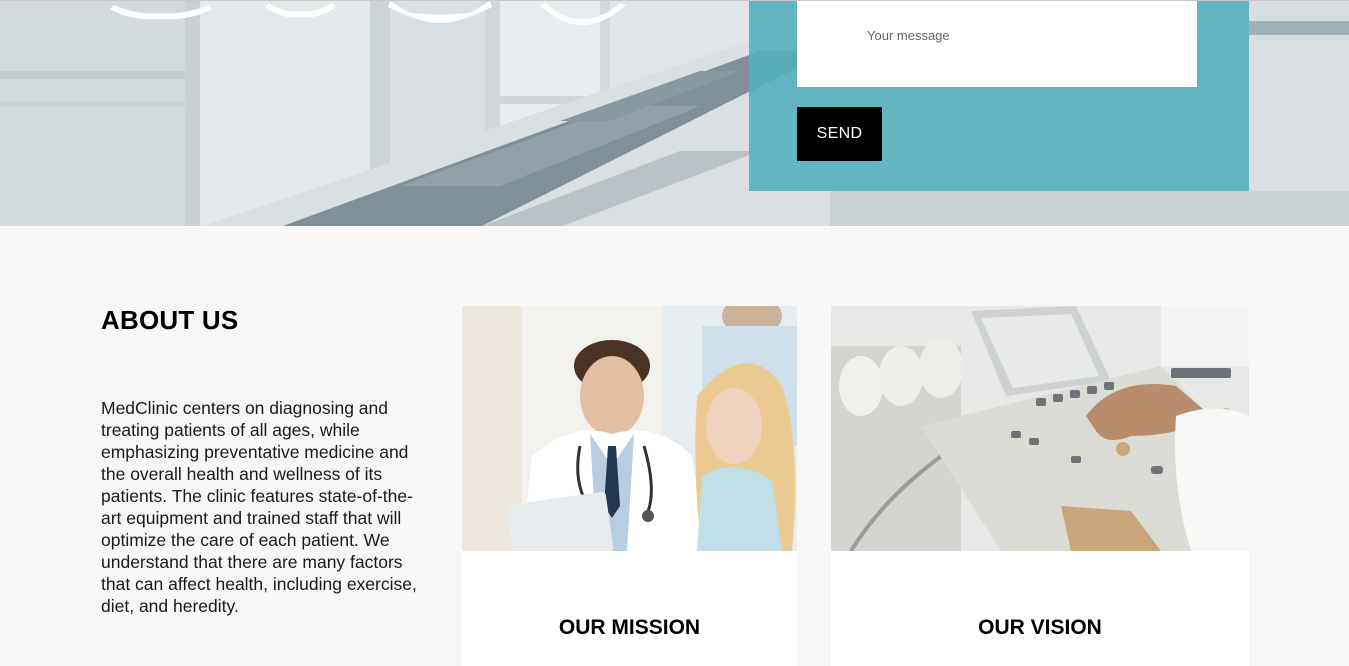 This screenshot has width=1349, height=666. What do you see at coordinates (997, 44) in the screenshot?
I see `message-input` at bounding box center [997, 44].